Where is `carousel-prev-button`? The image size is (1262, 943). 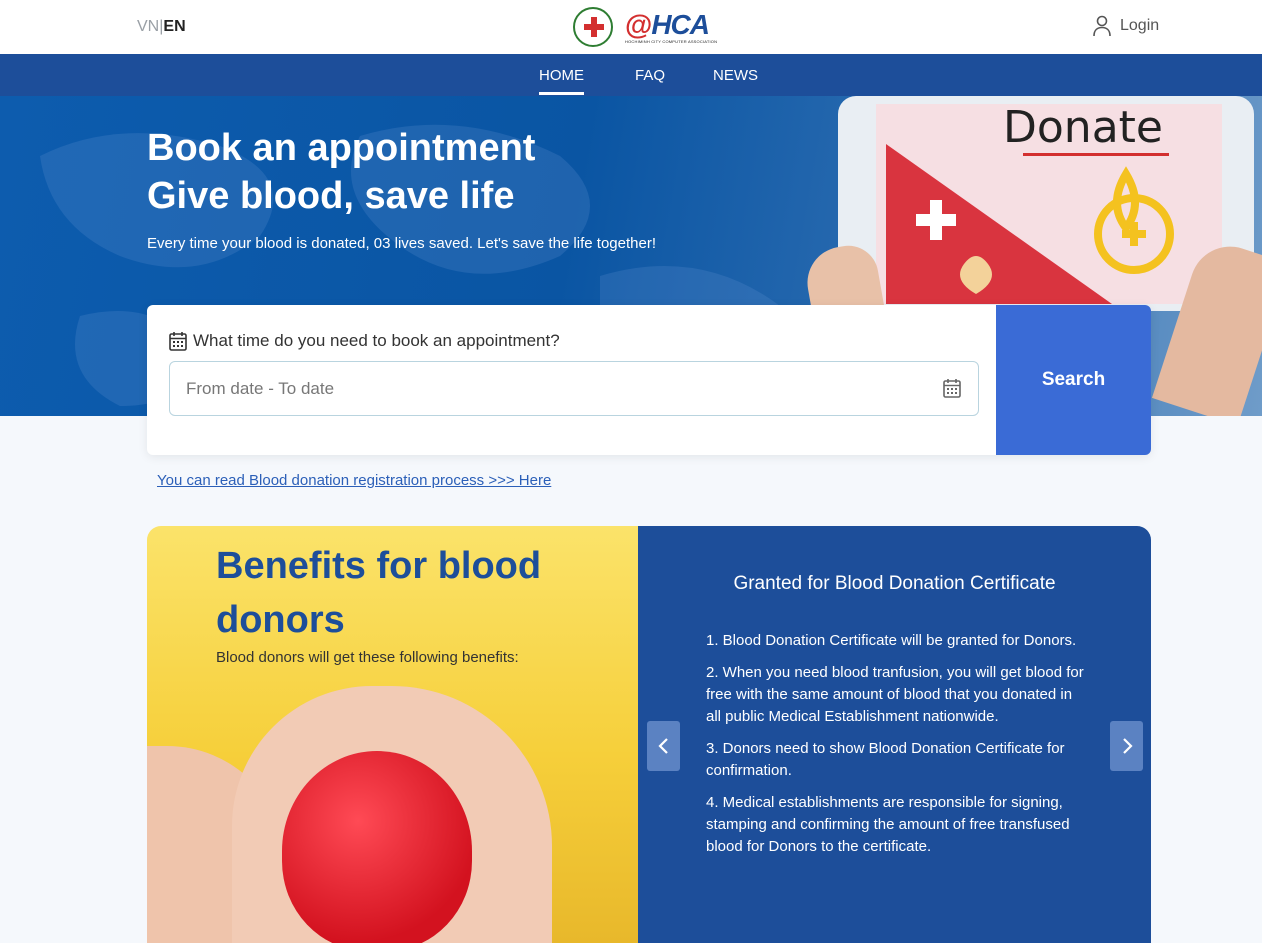 carousel-prev-button is located at coordinates (663, 746).